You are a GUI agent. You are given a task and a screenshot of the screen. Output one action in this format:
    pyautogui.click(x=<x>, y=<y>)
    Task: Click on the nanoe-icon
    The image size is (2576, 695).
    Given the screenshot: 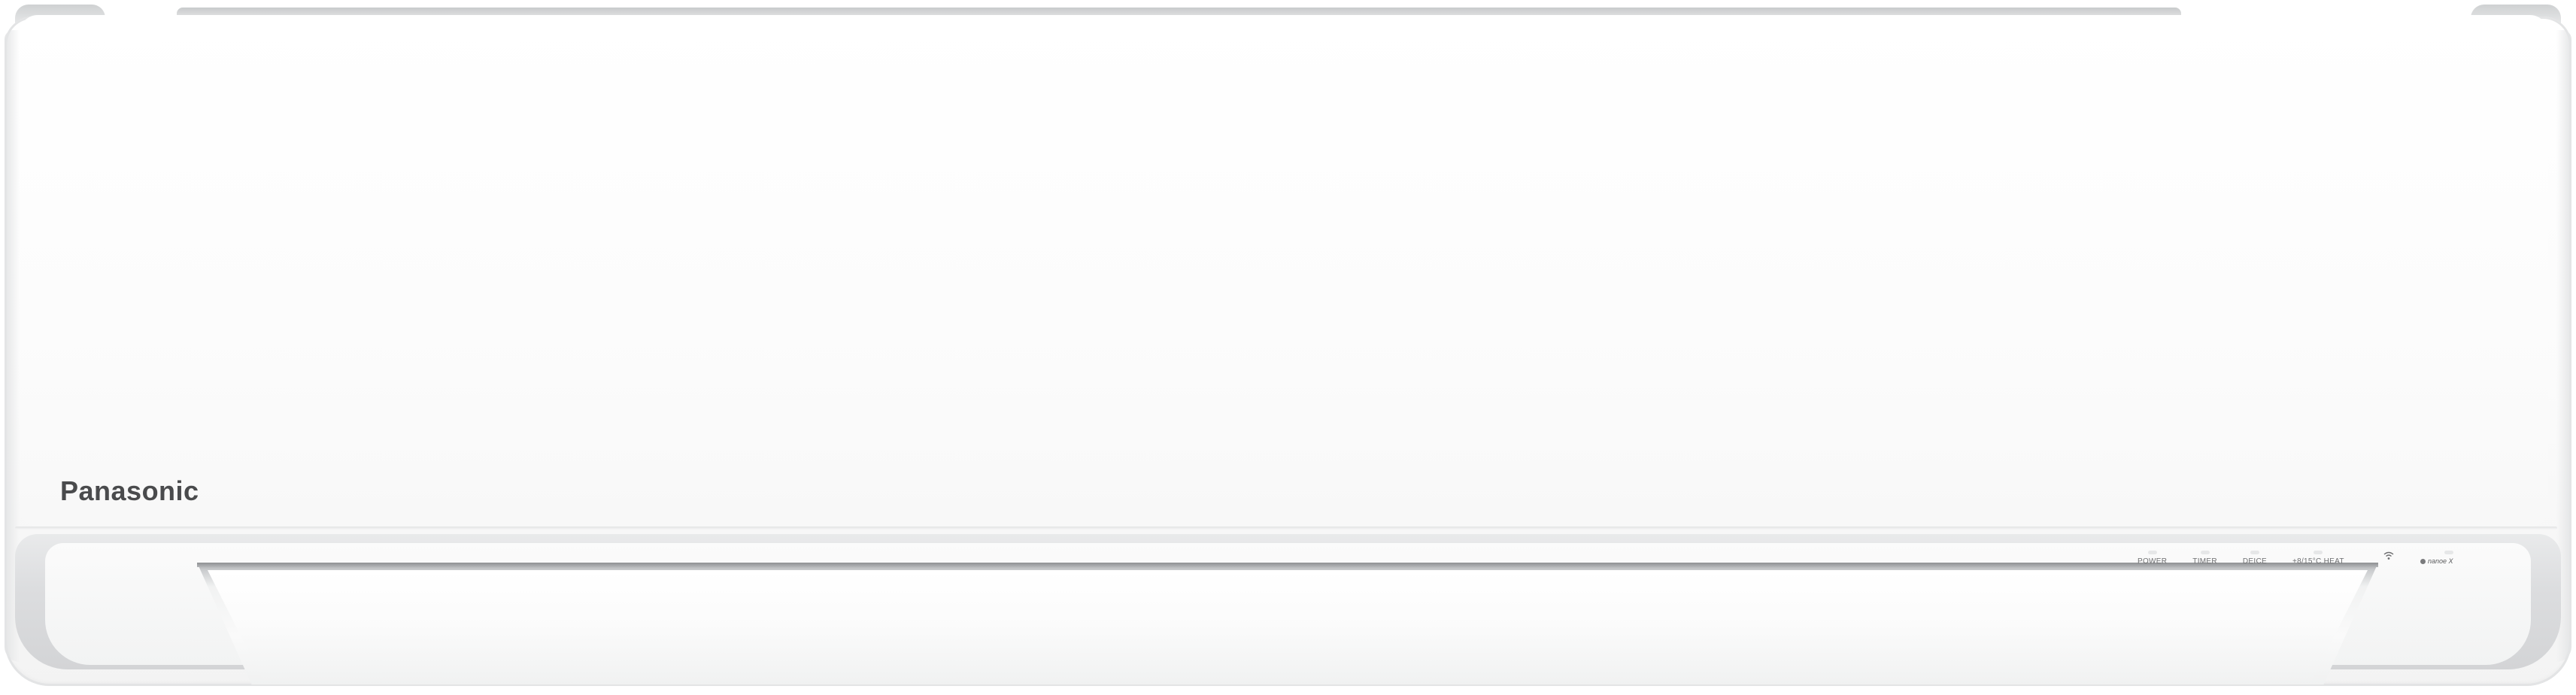 What is the action you would take?
    pyautogui.click(x=2423, y=561)
    